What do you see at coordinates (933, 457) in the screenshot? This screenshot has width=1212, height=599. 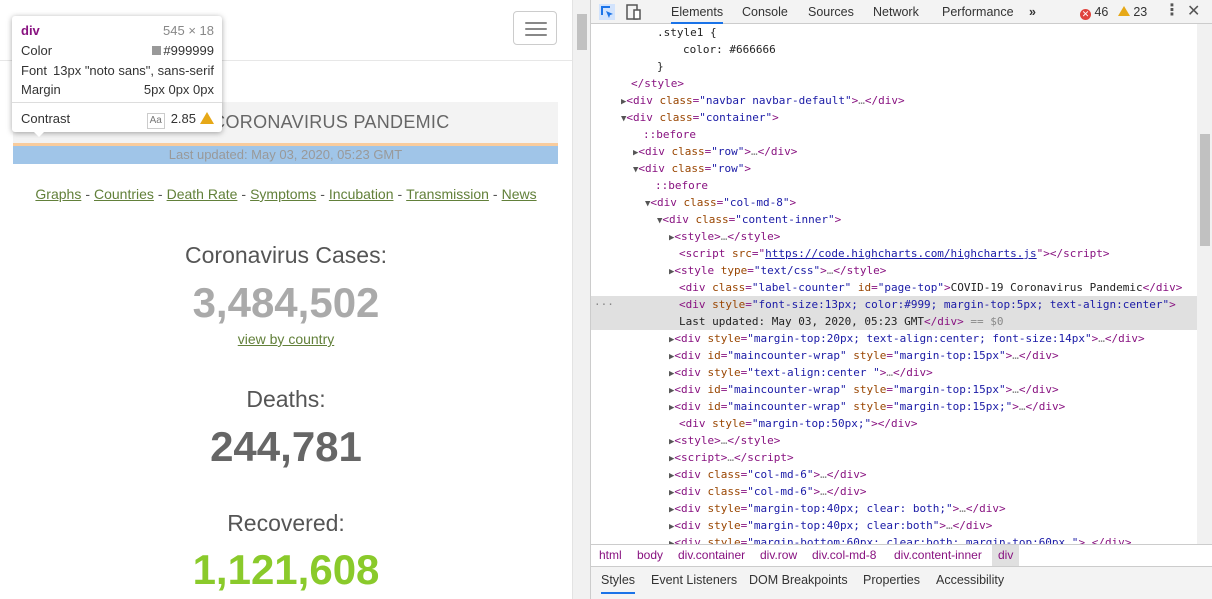 I see `dom-line: ▶<script>…</script>` at bounding box center [933, 457].